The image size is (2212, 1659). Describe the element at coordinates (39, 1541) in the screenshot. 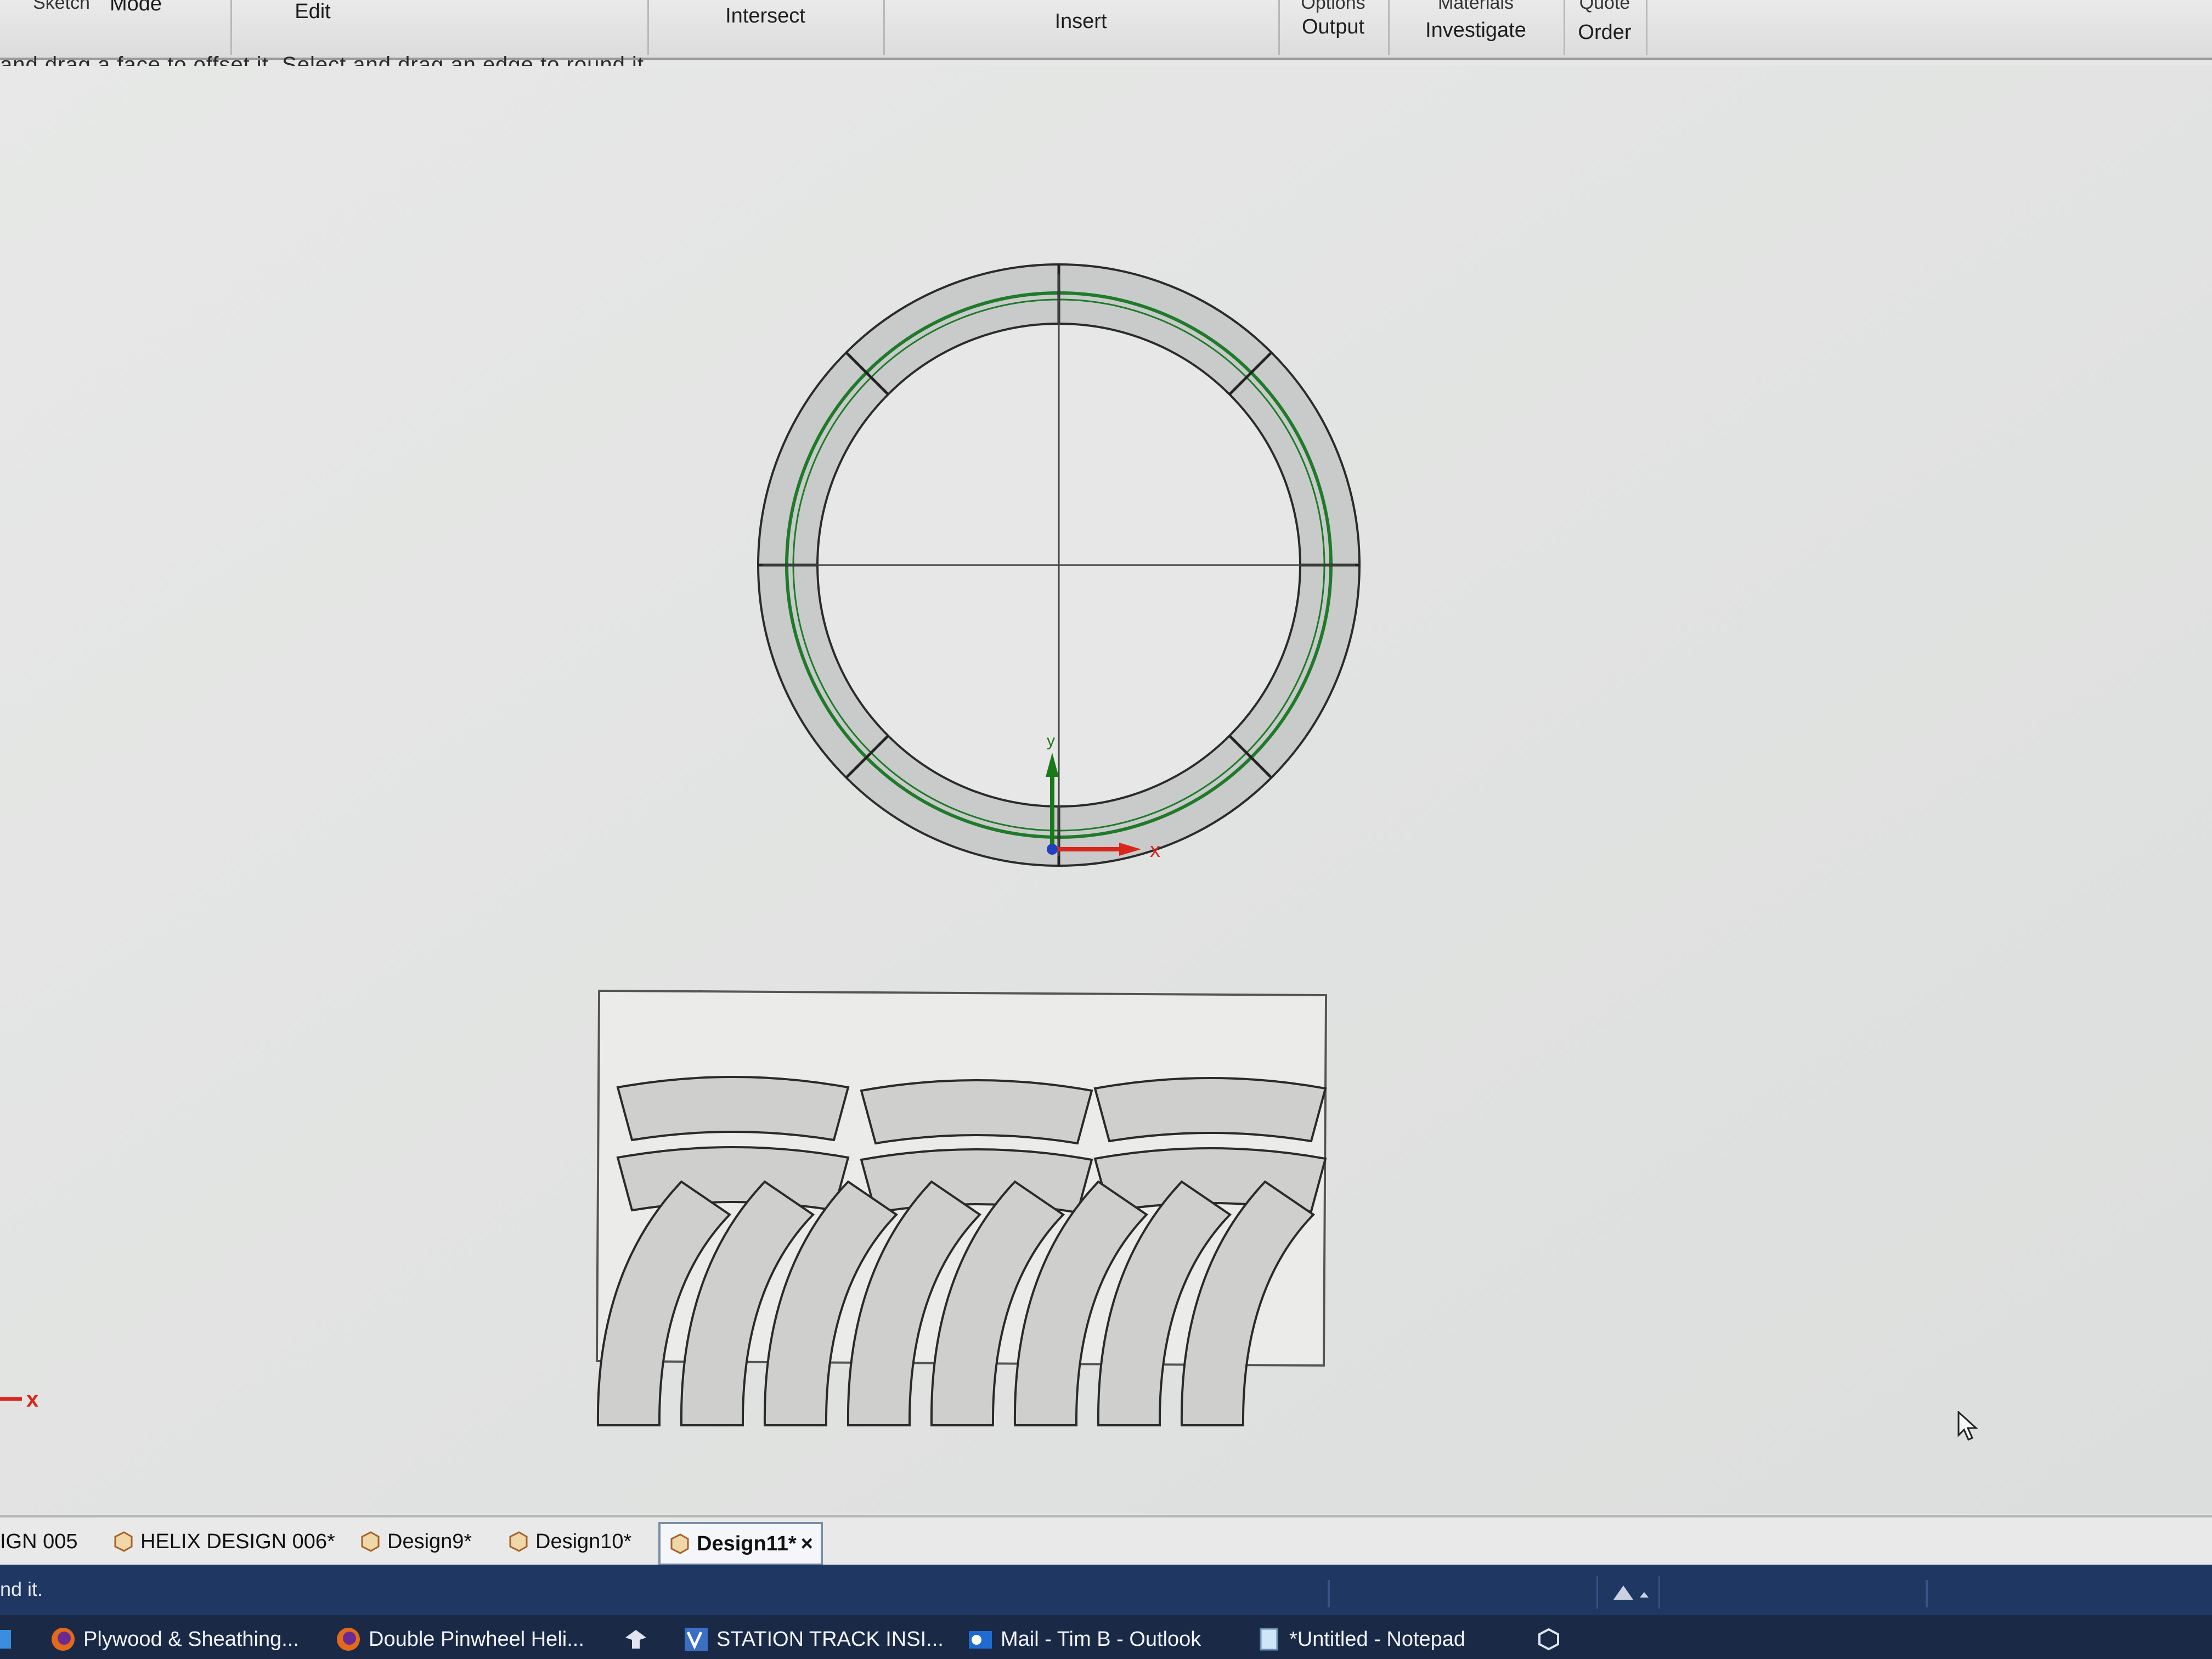

I see `doc-tab-label: IGN 005` at that location.